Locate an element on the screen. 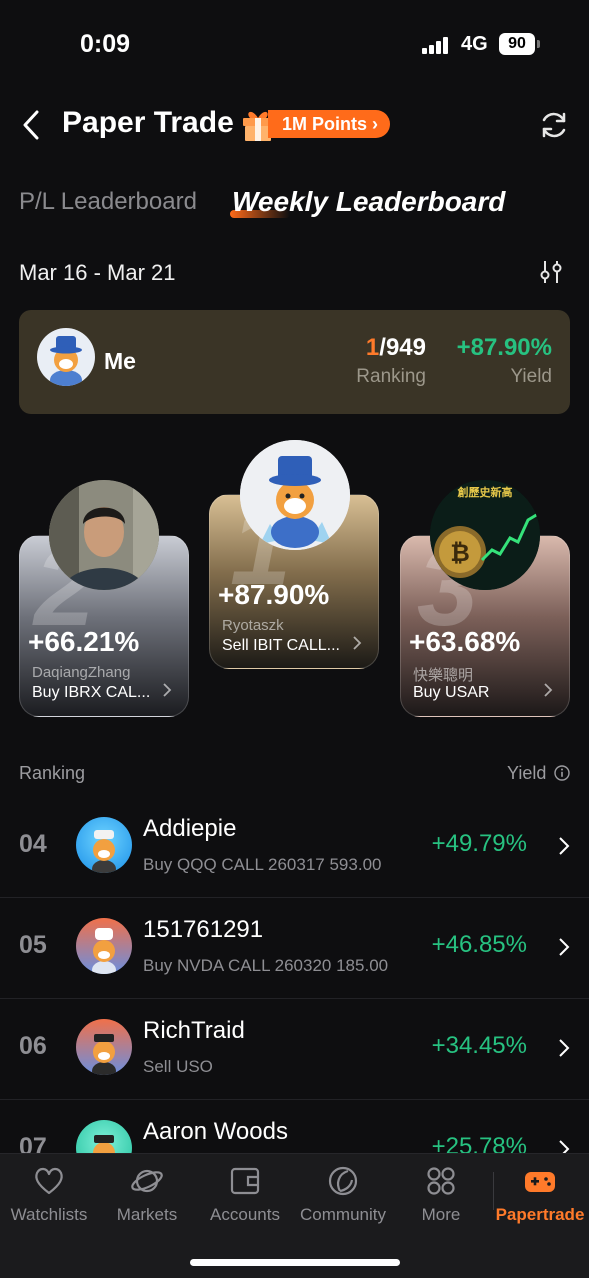 This screenshot has width=589, height=1278. battery-icon: 90 is located at coordinates (517, 44).